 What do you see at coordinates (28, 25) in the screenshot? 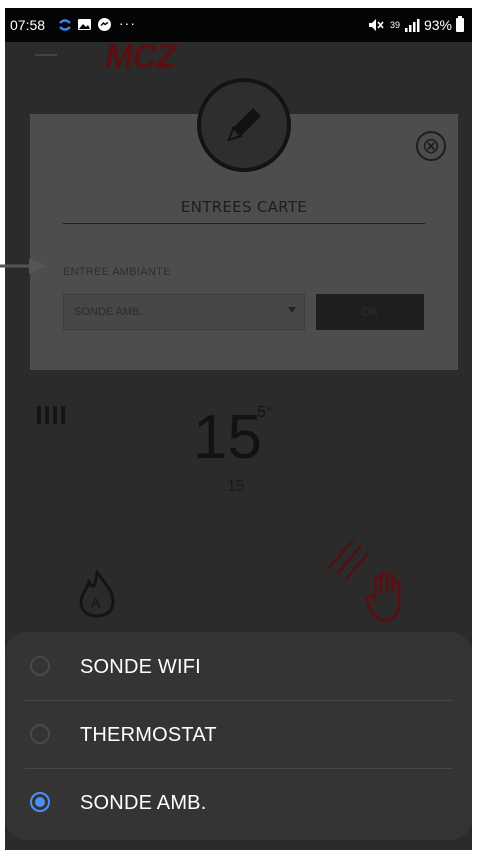
I see `status-time: 07:58` at bounding box center [28, 25].